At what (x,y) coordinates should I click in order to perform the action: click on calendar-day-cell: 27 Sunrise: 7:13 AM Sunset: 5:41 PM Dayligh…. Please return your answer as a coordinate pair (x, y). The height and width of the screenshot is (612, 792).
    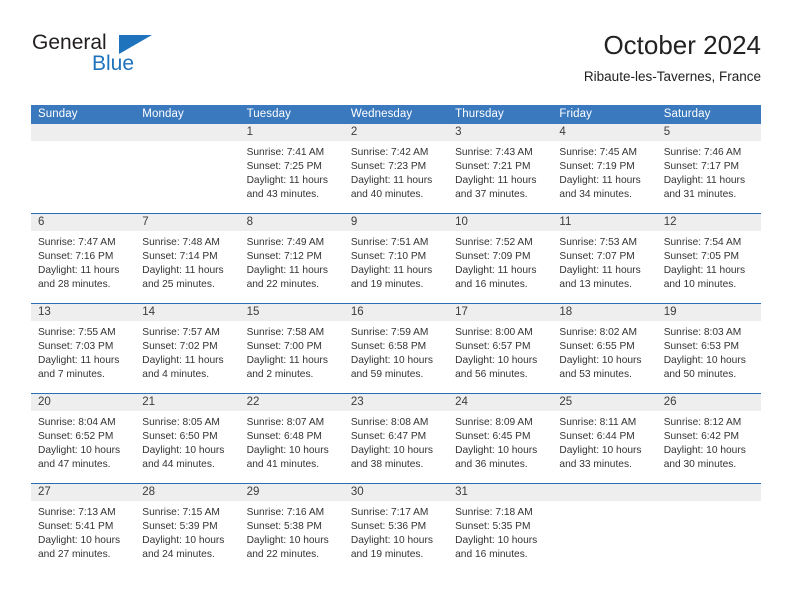
    Looking at the image, I should click on (83, 528).